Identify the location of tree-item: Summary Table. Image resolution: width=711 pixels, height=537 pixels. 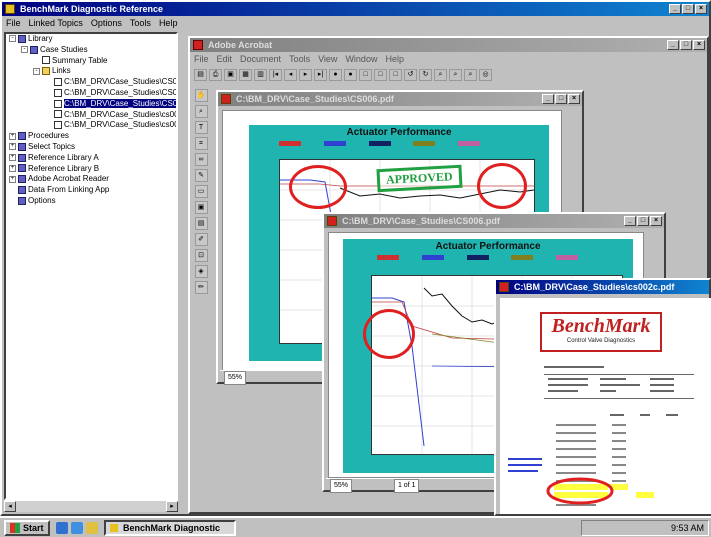
(91, 61).